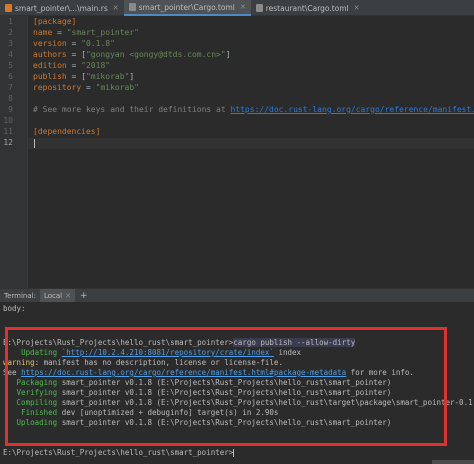  Describe the element at coordinates (10, 65) in the screenshot. I see `line-number: 5` at that location.